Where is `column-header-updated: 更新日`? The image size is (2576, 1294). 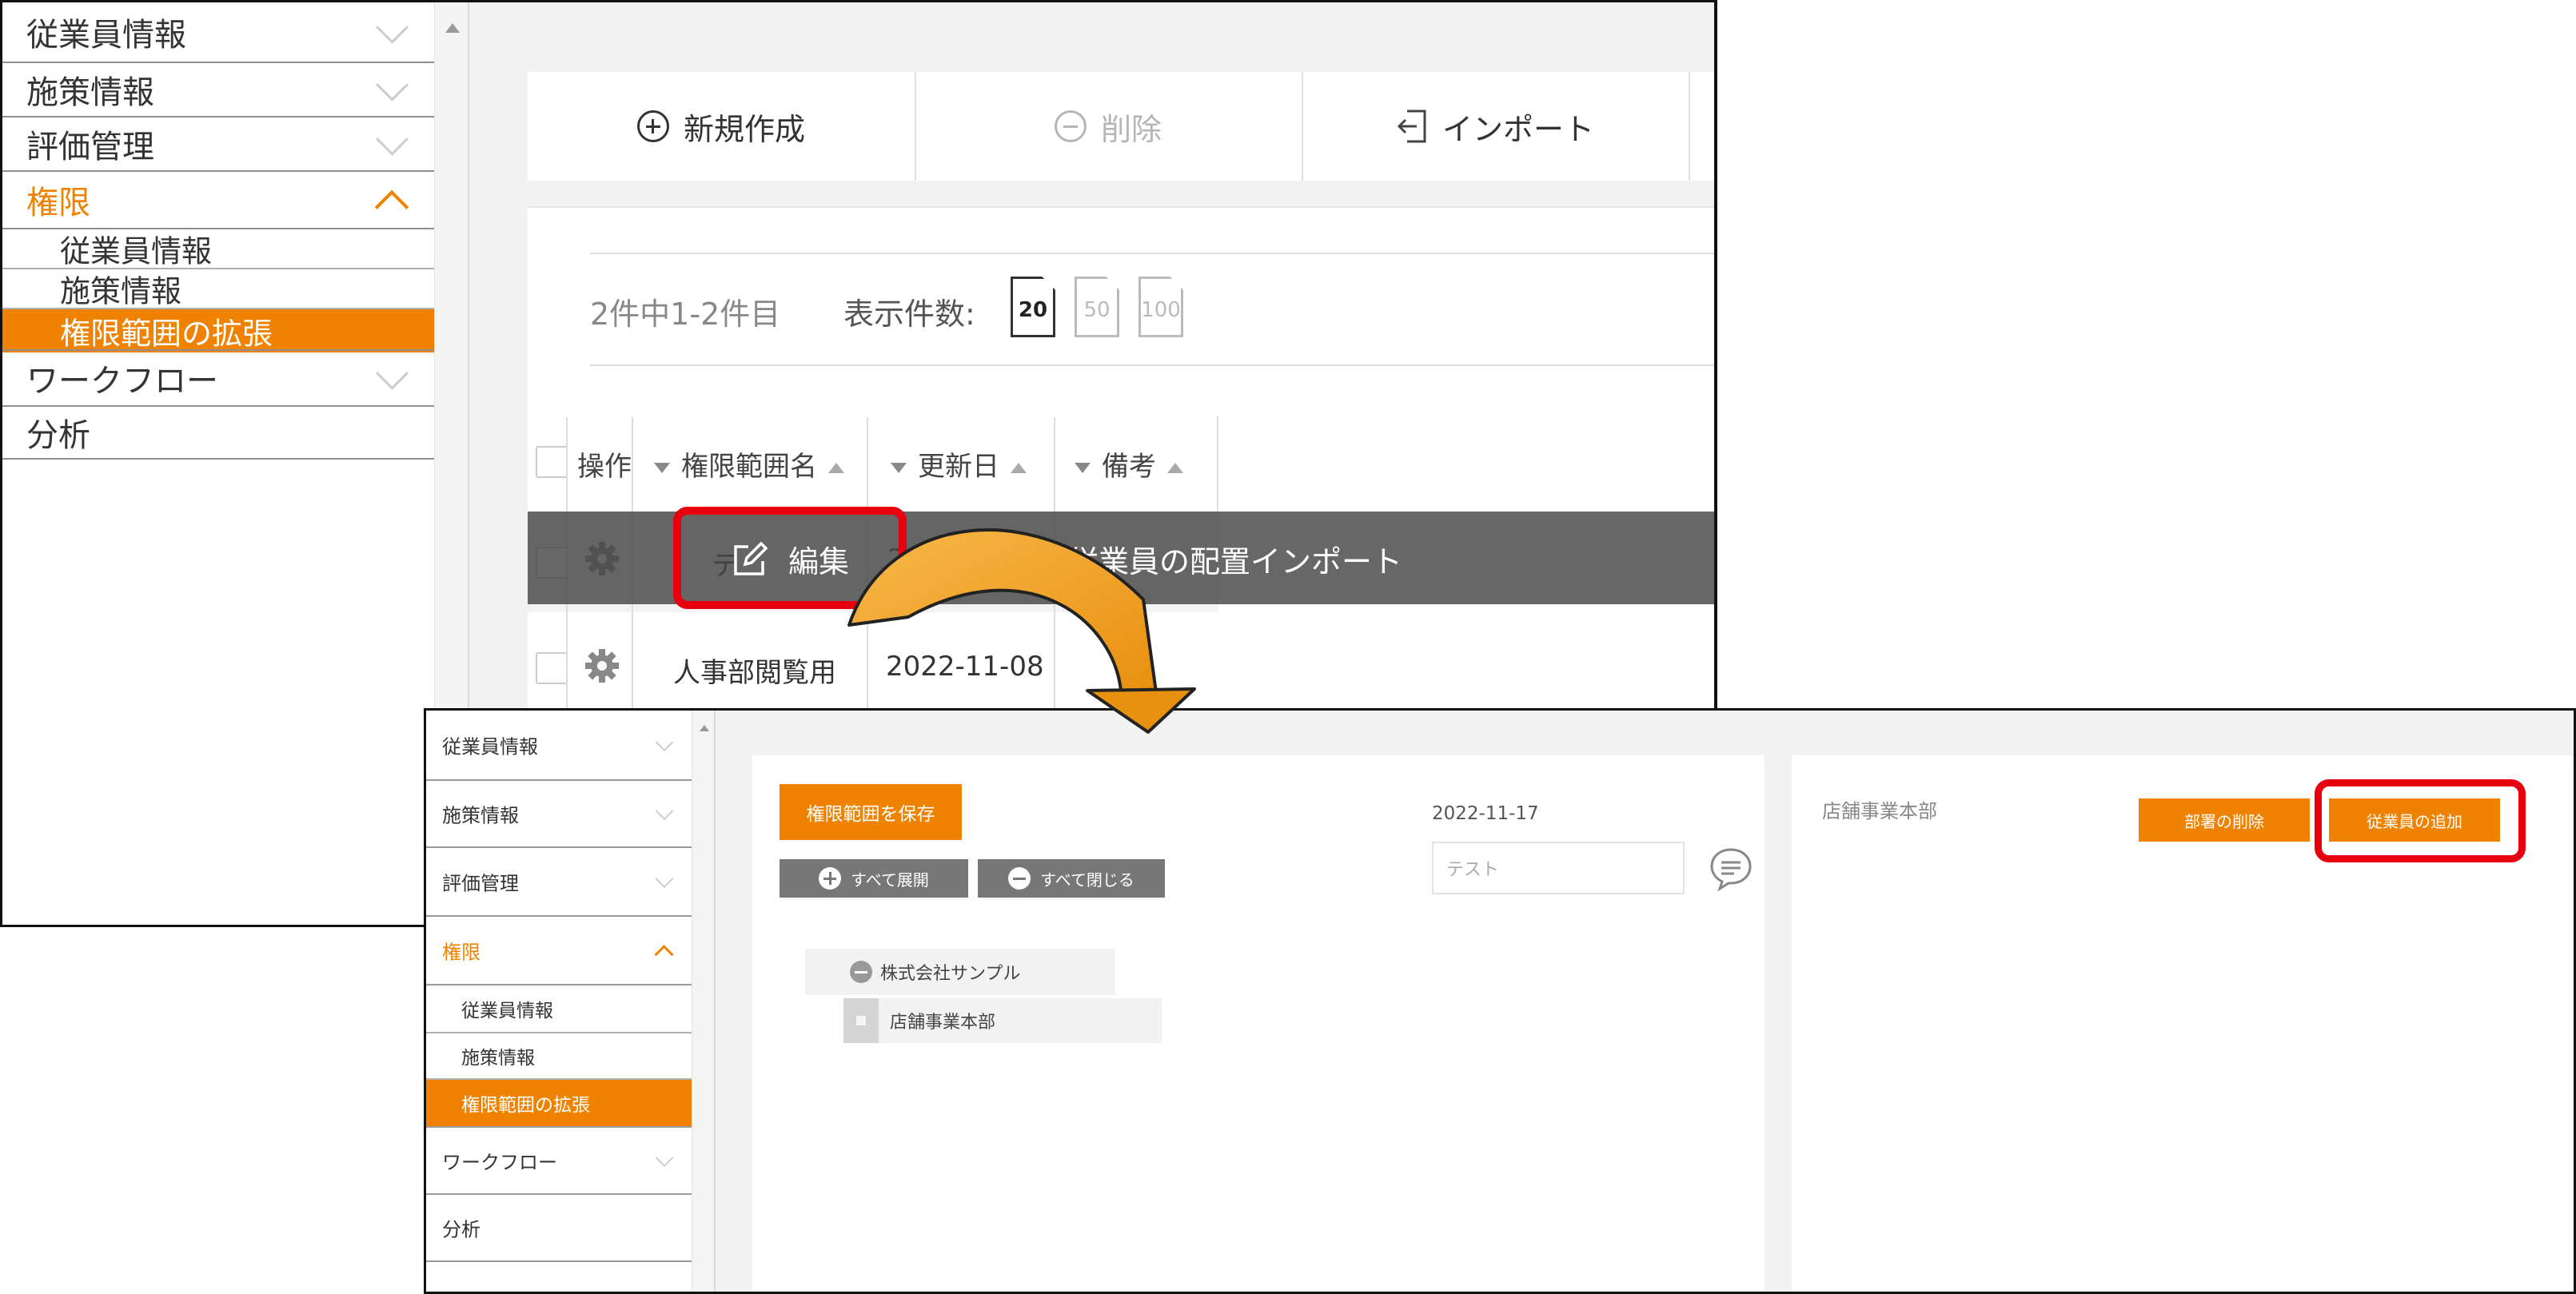 column-header-updated: 更新日 is located at coordinates (959, 464).